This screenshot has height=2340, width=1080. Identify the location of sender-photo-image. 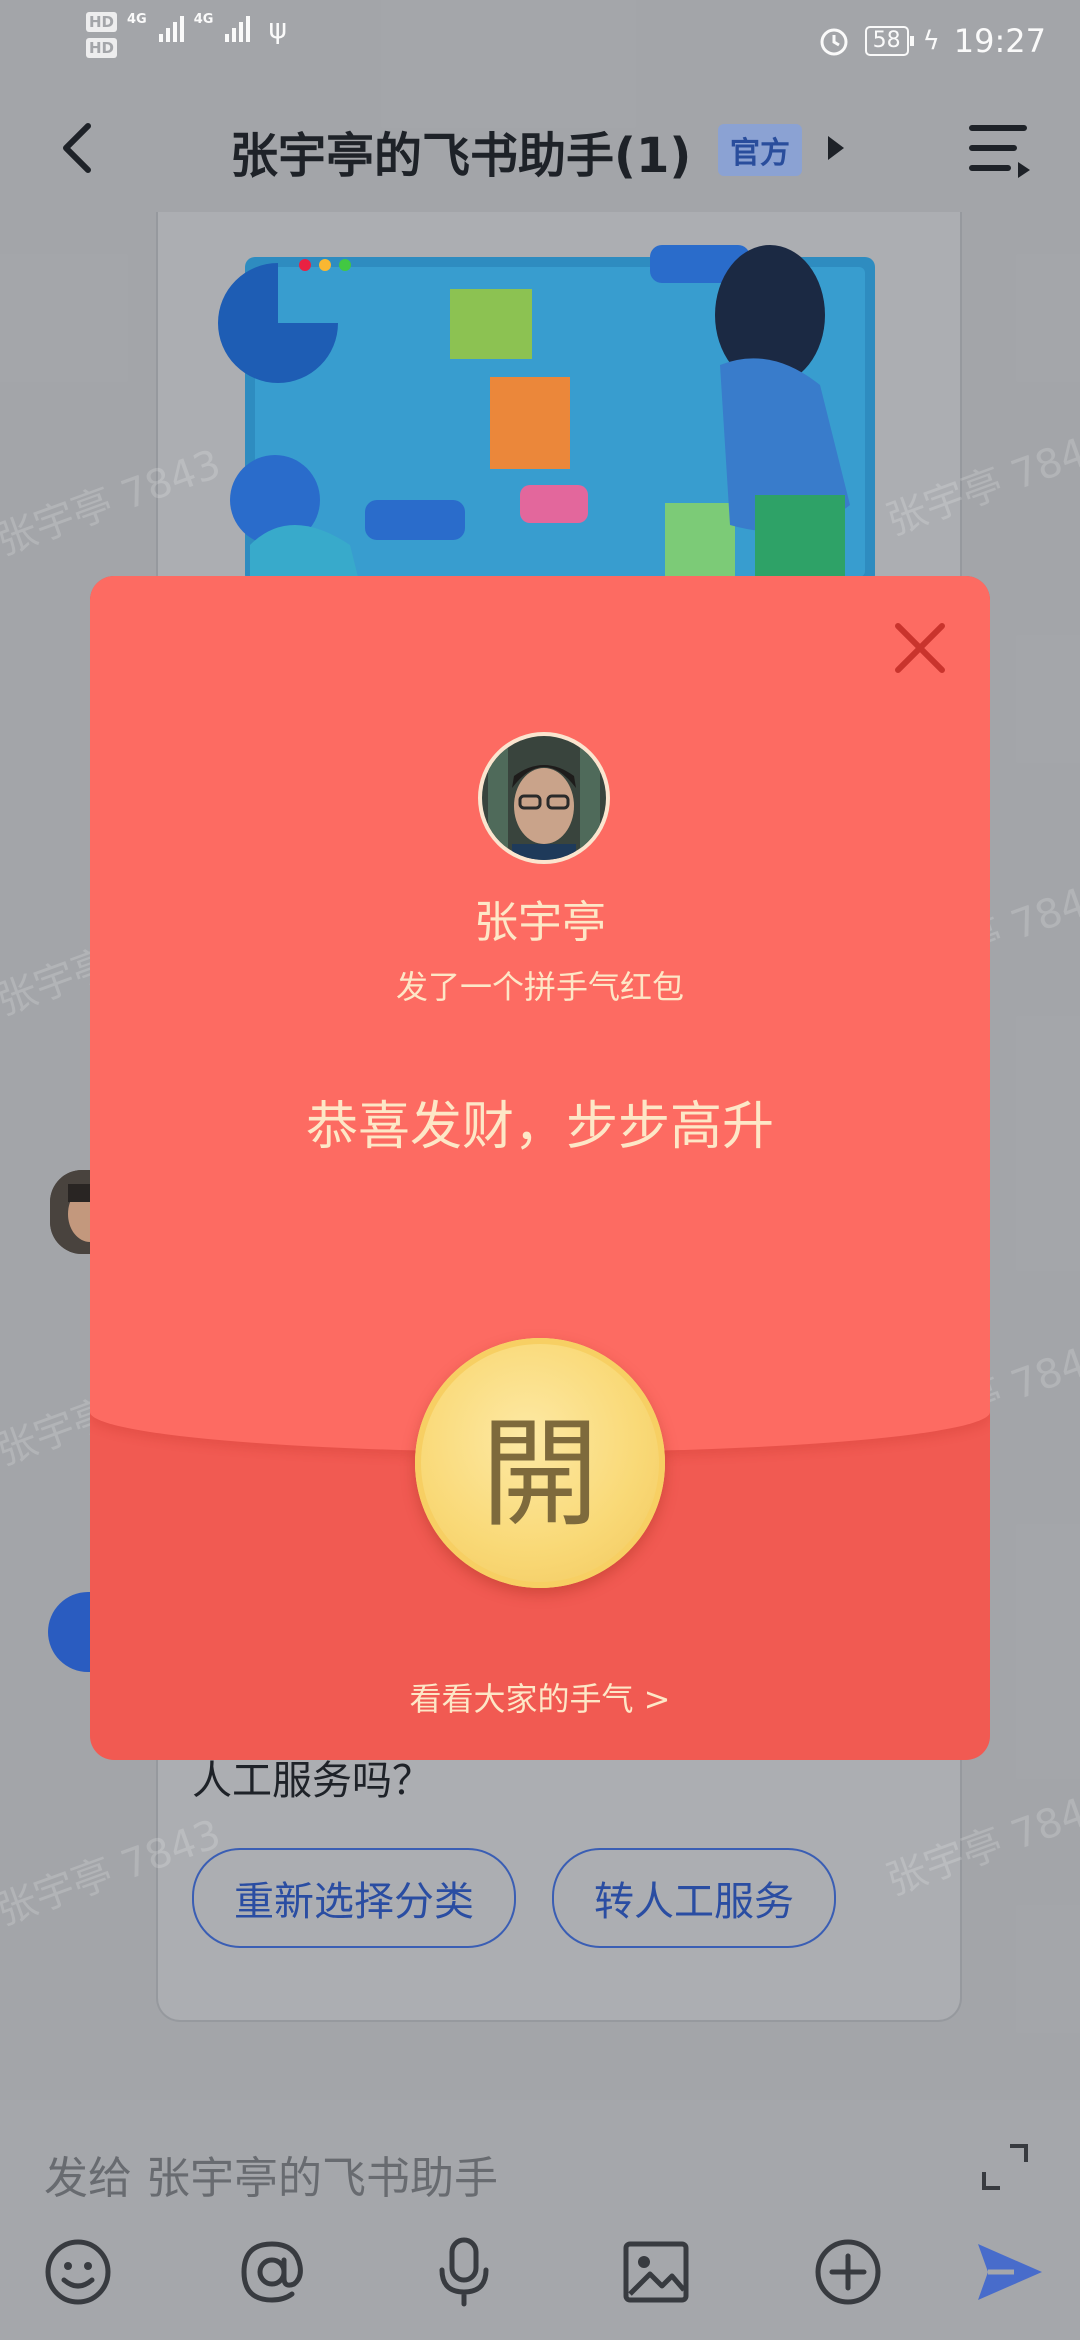
(544, 798).